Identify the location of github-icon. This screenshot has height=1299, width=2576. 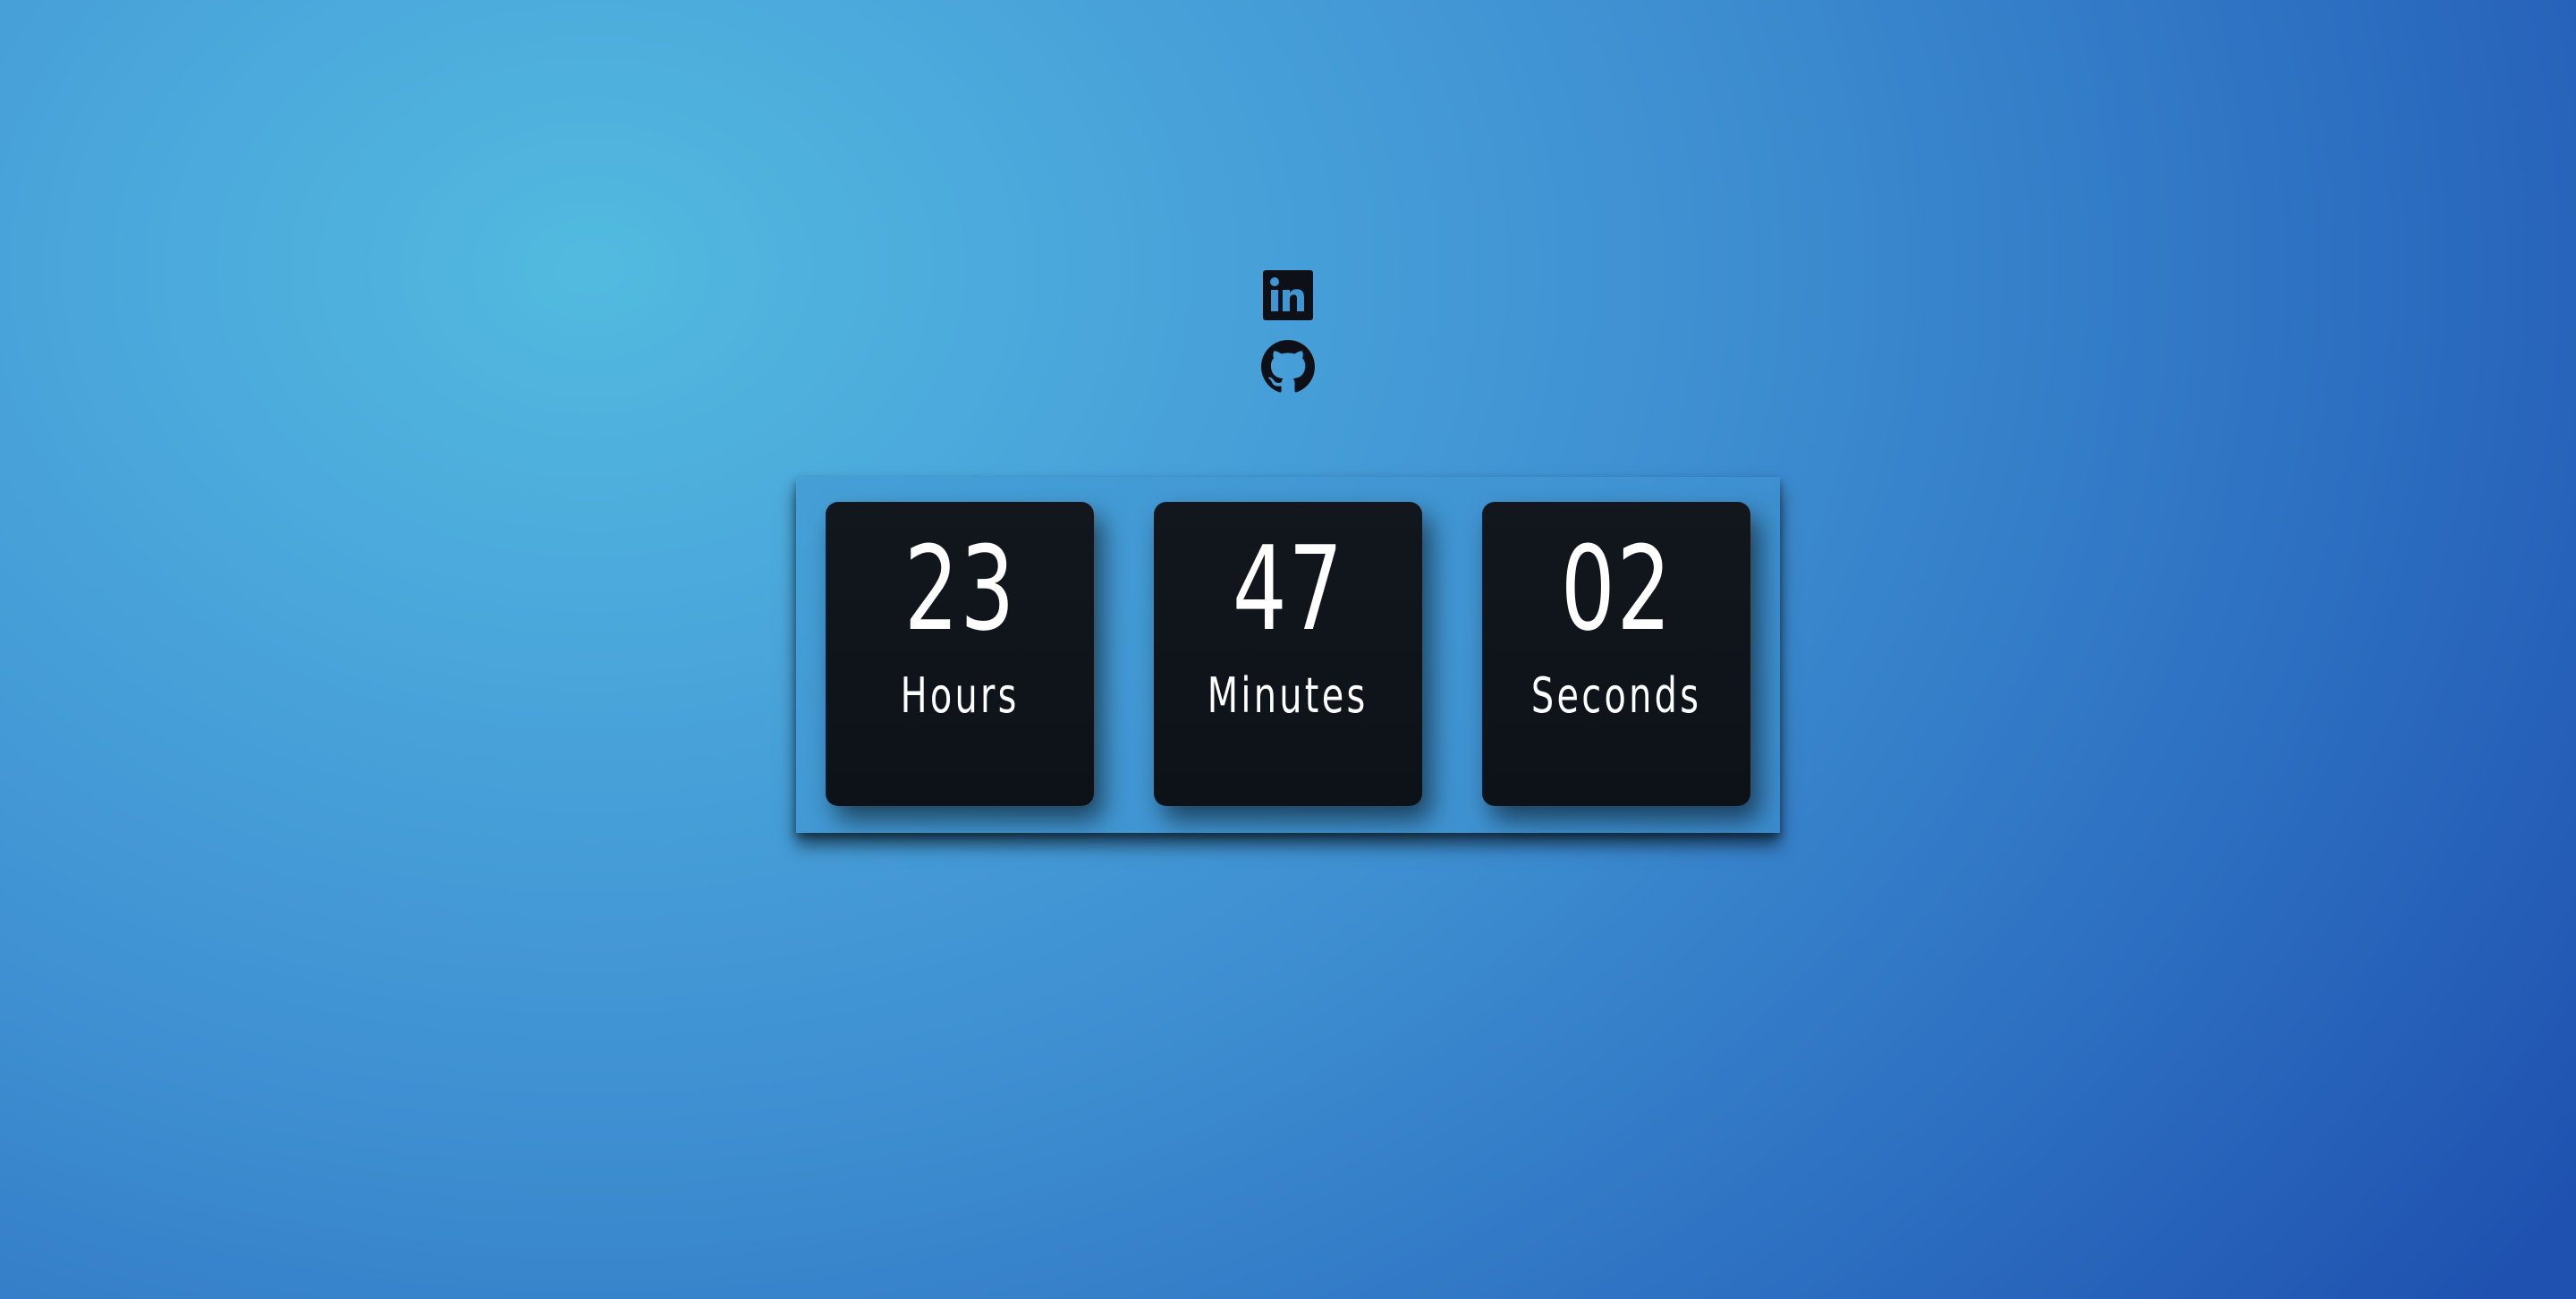
(1288, 366).